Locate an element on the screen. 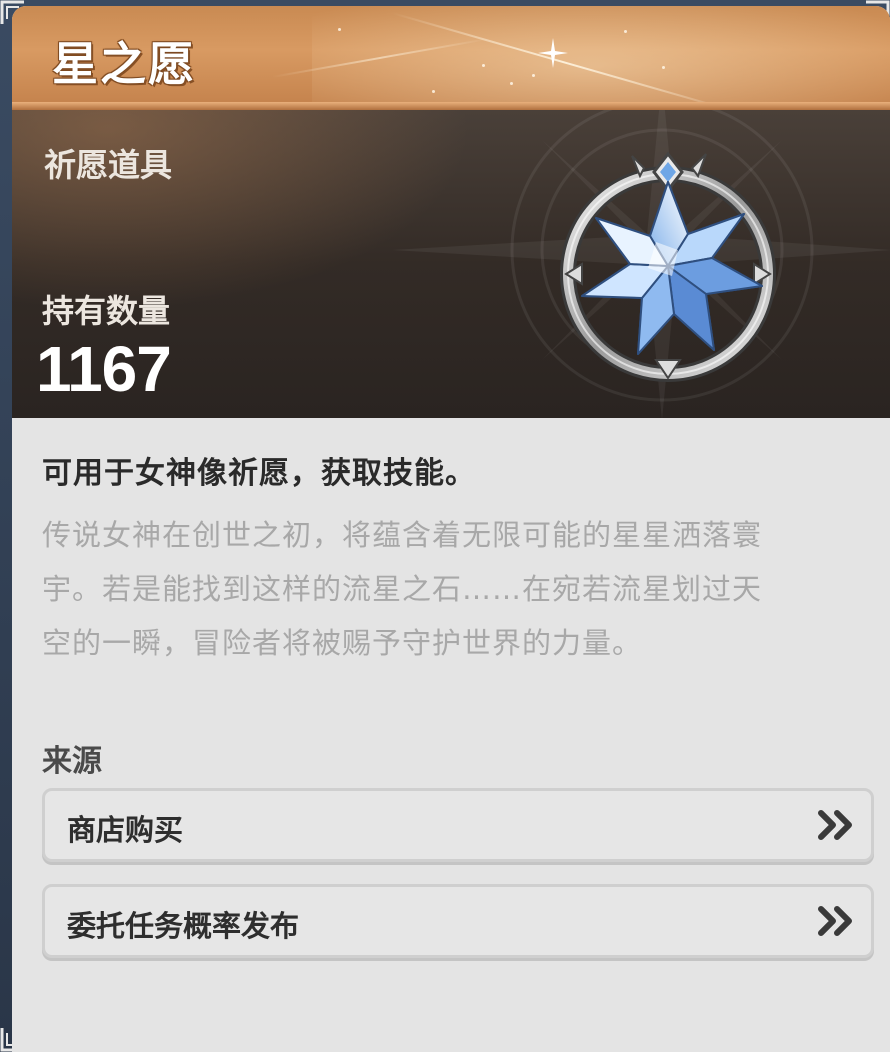  source-label: 商店购买 is located at coordinates (125, 830).